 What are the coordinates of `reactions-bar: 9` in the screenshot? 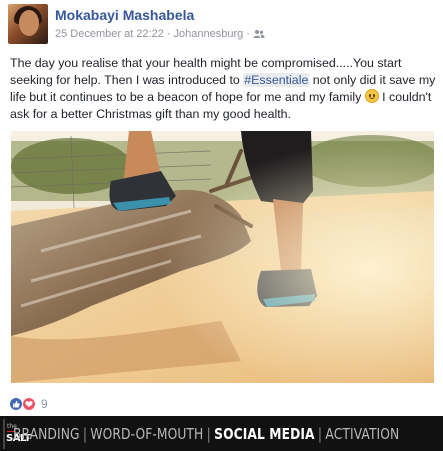 It's located at (28, 404).